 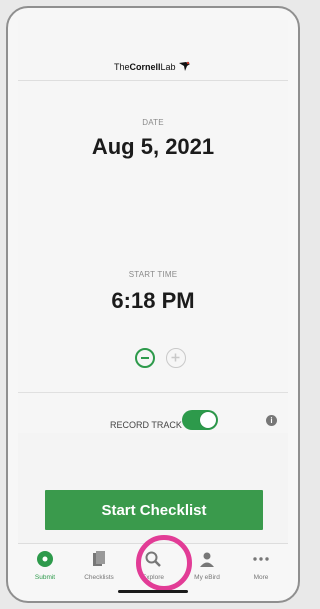 What do you see at coordinates (153, 147) in the screenshot?
I see `date-value: Aug 5, 2021` at bounding box center [153, 147].